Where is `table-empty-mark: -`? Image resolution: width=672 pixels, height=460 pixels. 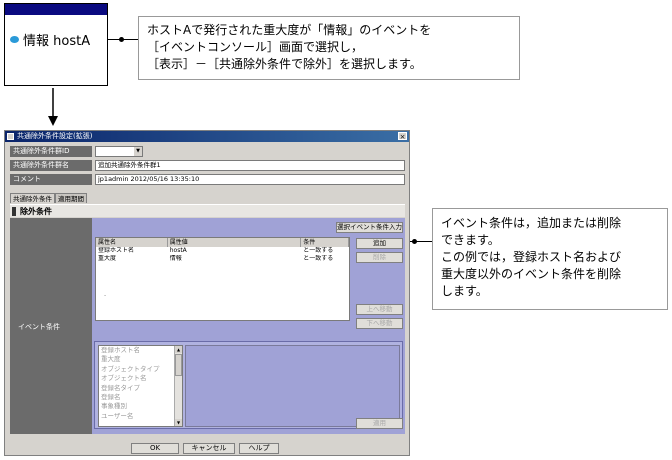 table-empty-mark: - is located at coordinates (105, 295).